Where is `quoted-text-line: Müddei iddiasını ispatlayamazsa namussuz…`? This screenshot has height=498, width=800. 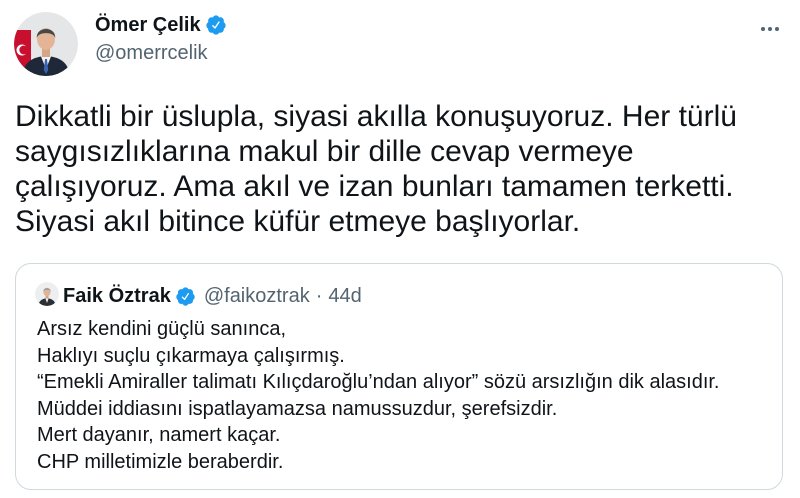 quoted-text-line: Müddei iddiasını ispatlayamazsa namussuz… is located at coordinates (297, 408).